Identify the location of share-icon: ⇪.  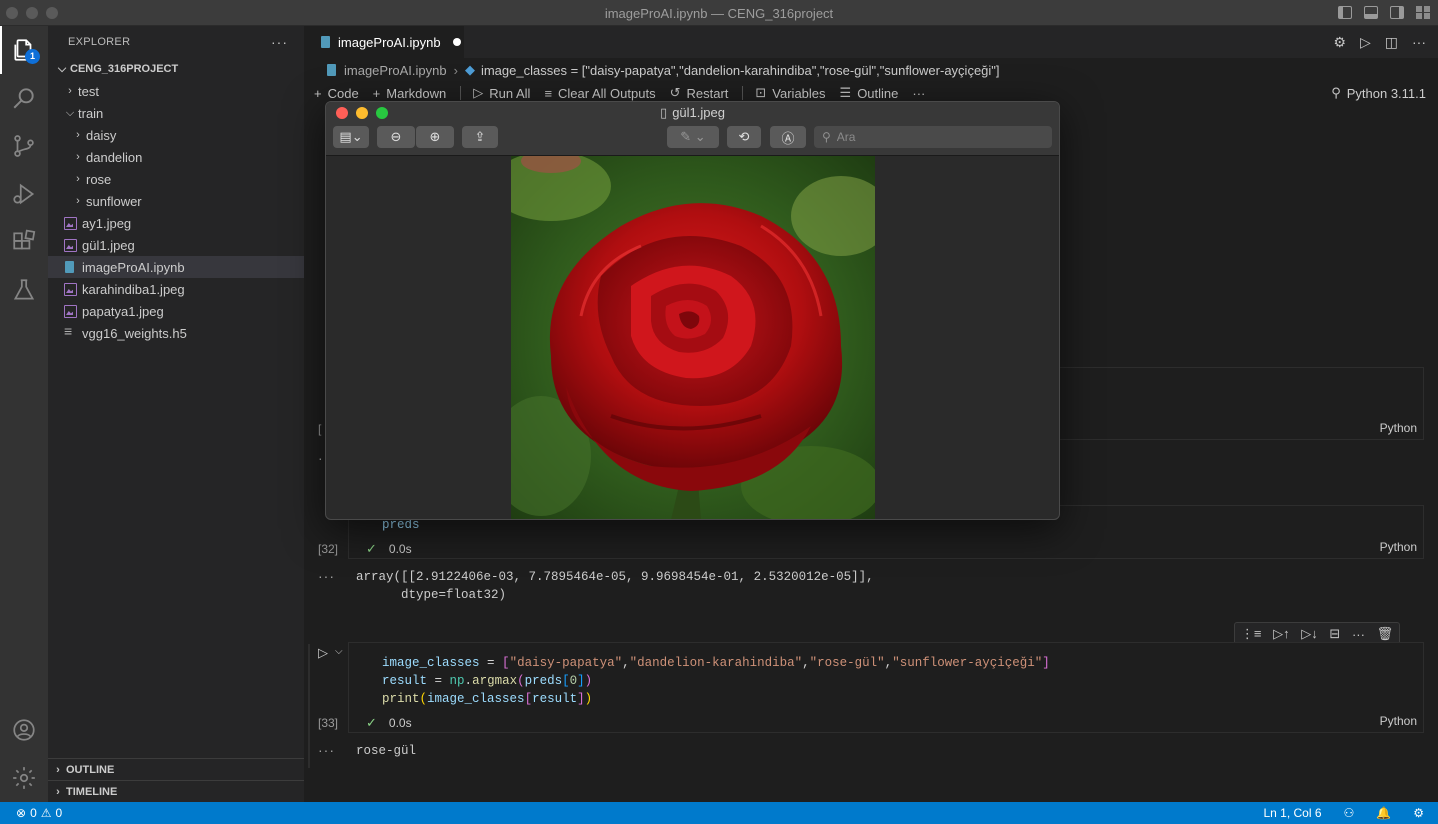
(480, 136).